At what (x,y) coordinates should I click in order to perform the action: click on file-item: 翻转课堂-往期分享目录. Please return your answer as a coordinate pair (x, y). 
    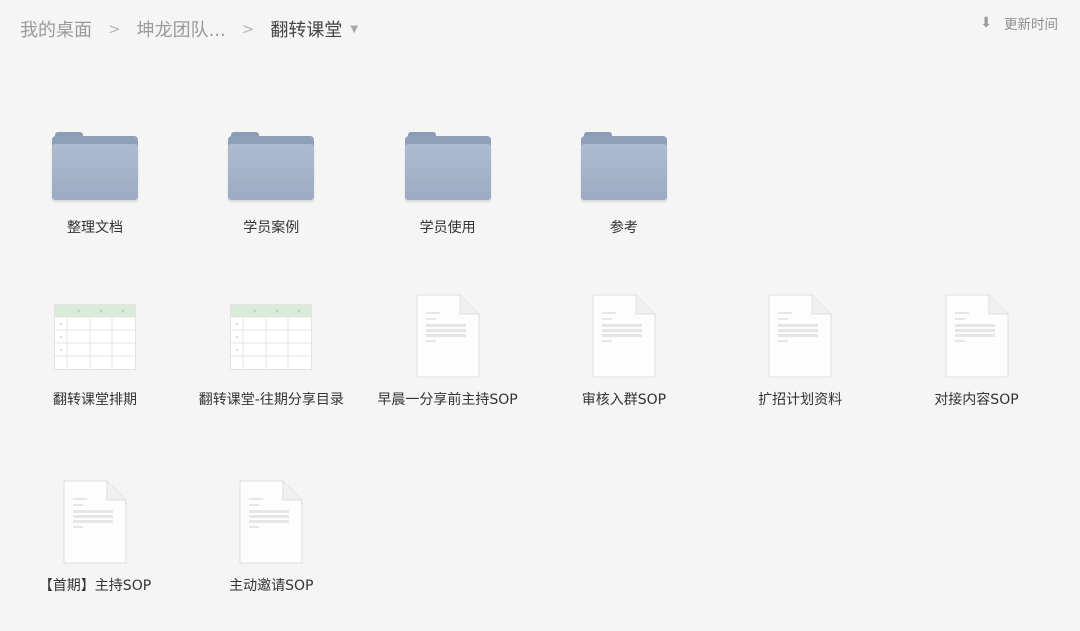
    Looking at the image, I should click on (271, 349).